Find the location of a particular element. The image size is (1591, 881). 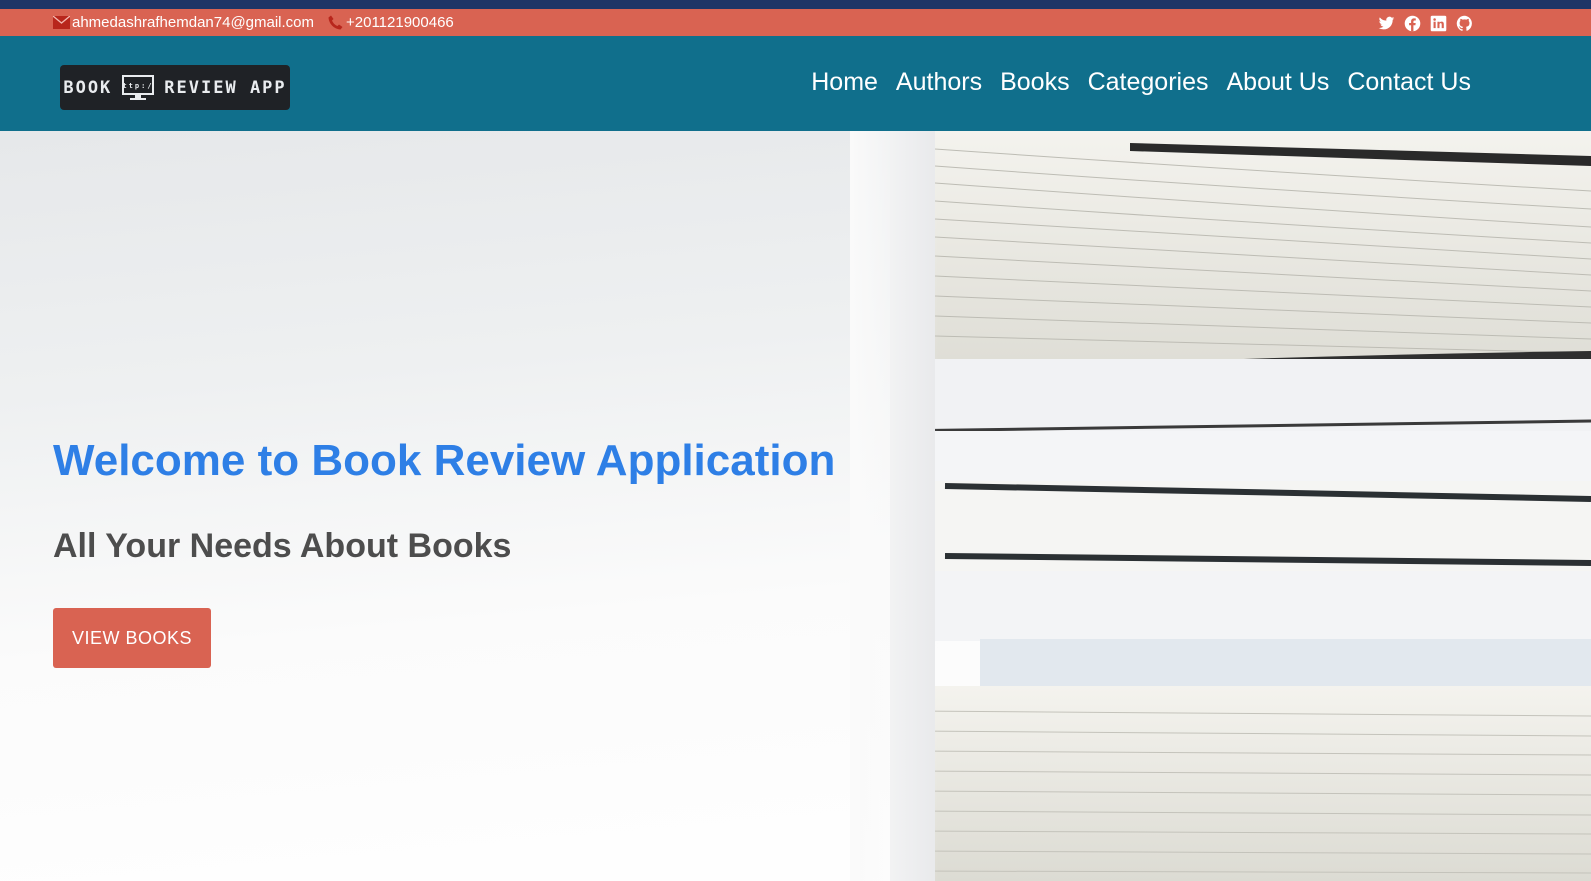

logo-text-book: BOOK is located at coordinates (88, 87).